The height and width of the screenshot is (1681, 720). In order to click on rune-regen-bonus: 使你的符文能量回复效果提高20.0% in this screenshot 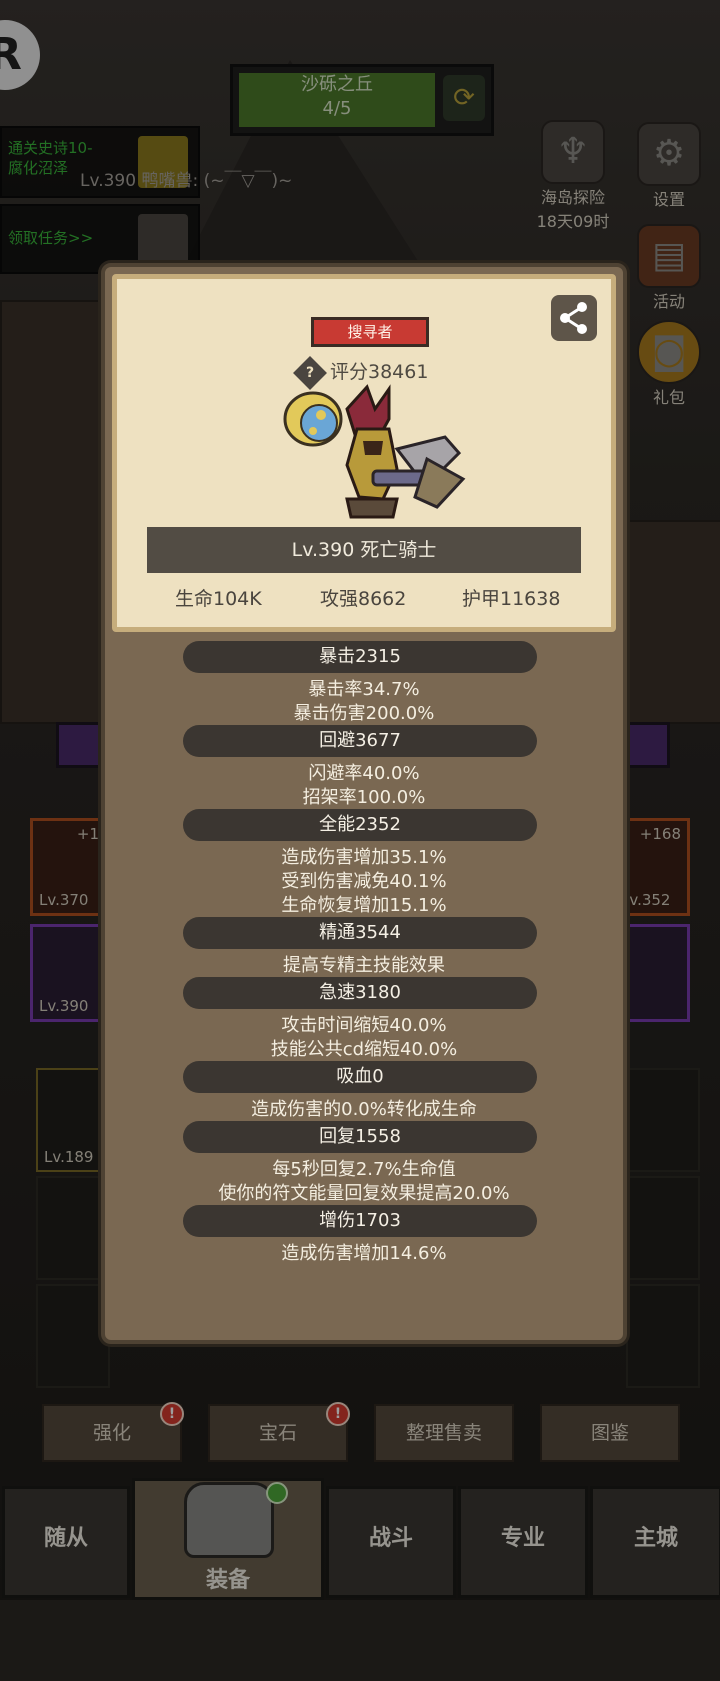, I will do `click(364, 1193)`.